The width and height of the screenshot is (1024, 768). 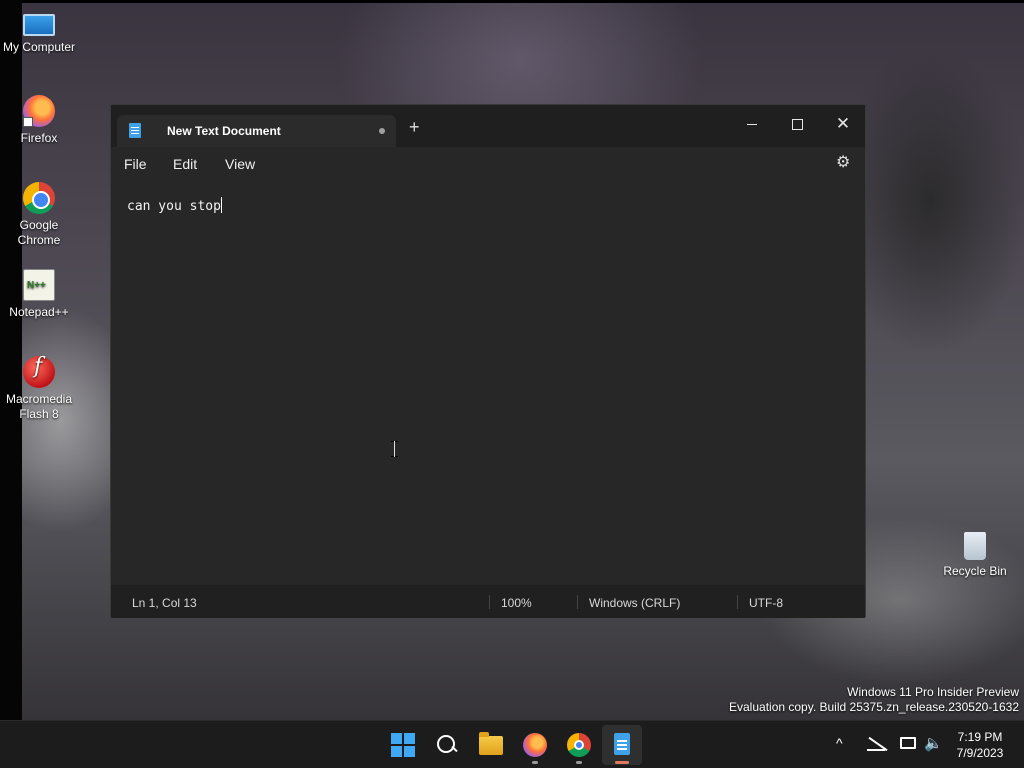 What do you see at coordinates (39, 215) in the screenshot?
I see `desktop-icon-google-chrome: Google Chrome` at bounding box center [39, 215].